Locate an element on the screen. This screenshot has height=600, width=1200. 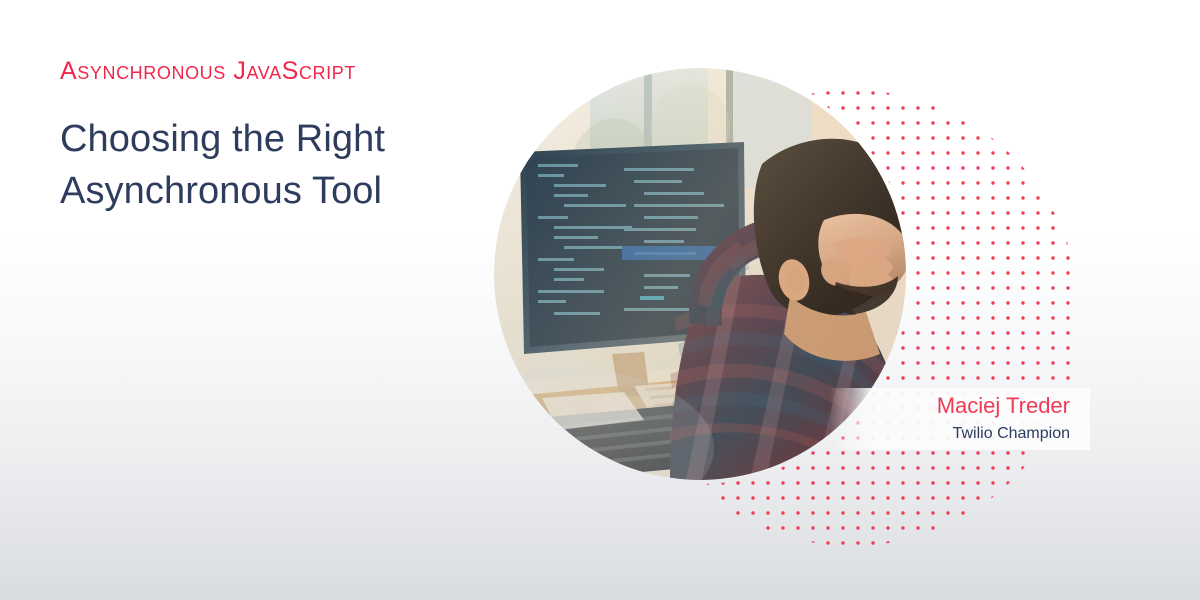
page-title-line-2: Asynchronous Tool is located at coordinates (221, 191).